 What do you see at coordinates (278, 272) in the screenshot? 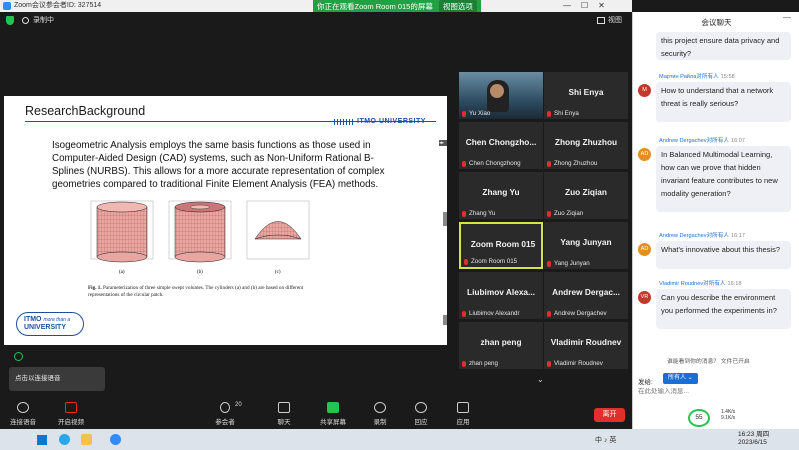
I see `figure-label-c: (c)` at bounding box center [278, 272].